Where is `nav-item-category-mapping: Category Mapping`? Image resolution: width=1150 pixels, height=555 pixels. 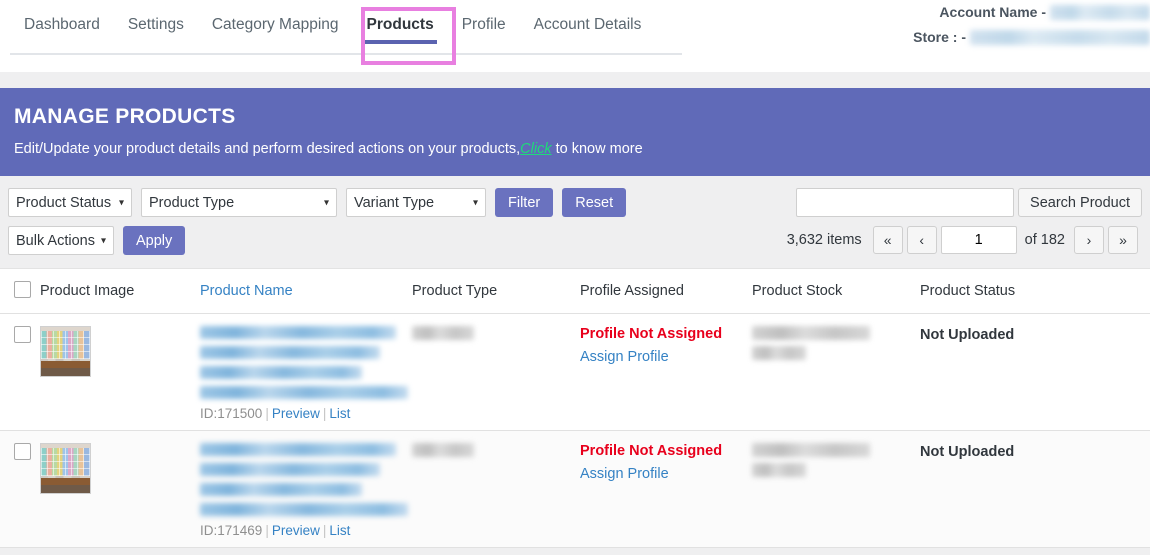 nav-item-category-mapping: Category Mapping is located at coordinates (275, 17).